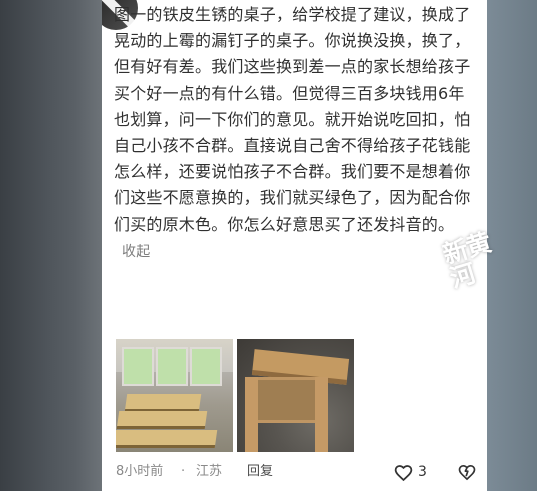 This screenshot has width=537, height=491. I want to click on reply-button: 回复, so click(260, 472).